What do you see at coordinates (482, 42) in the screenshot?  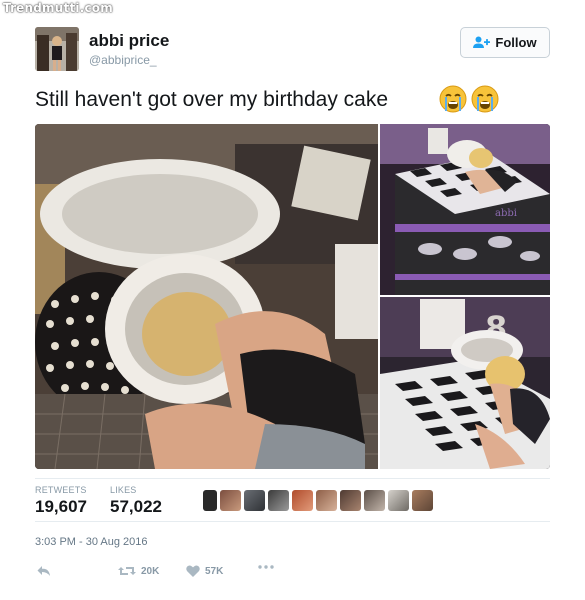 I see `add-person-icon` at bounding box center [482, 42].